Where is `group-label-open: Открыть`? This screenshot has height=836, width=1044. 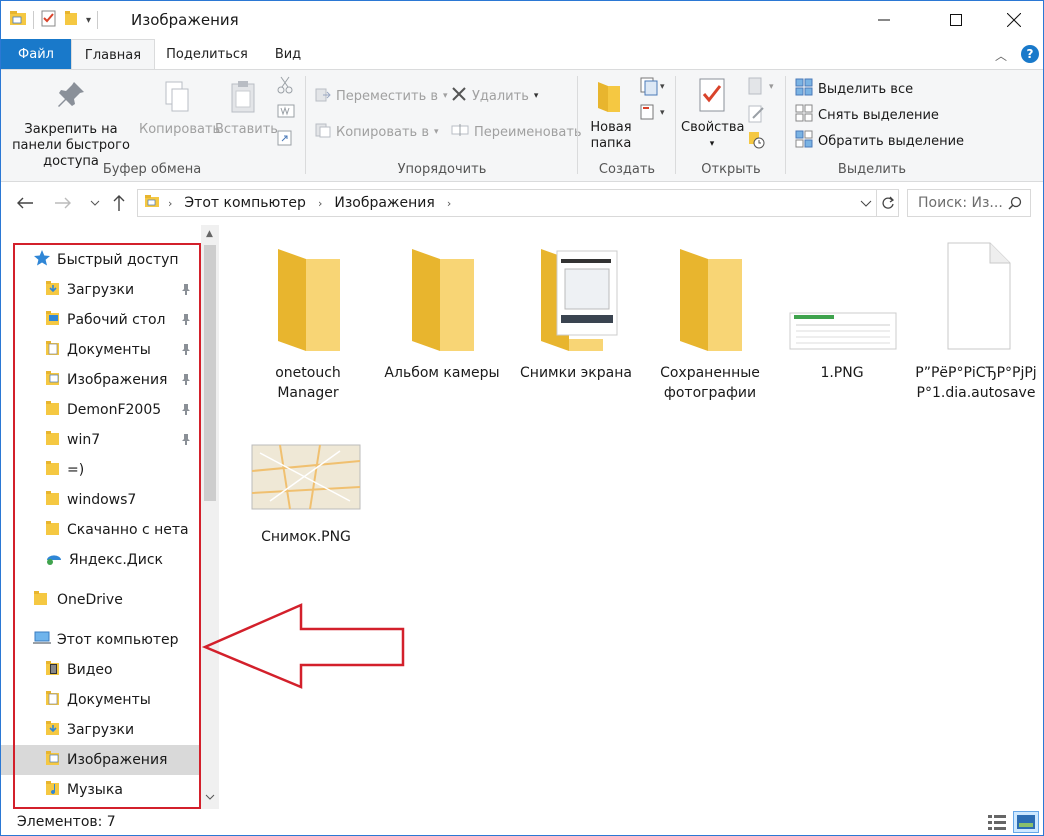
group-label-open: Открыть is located at coordinates (731, 169).